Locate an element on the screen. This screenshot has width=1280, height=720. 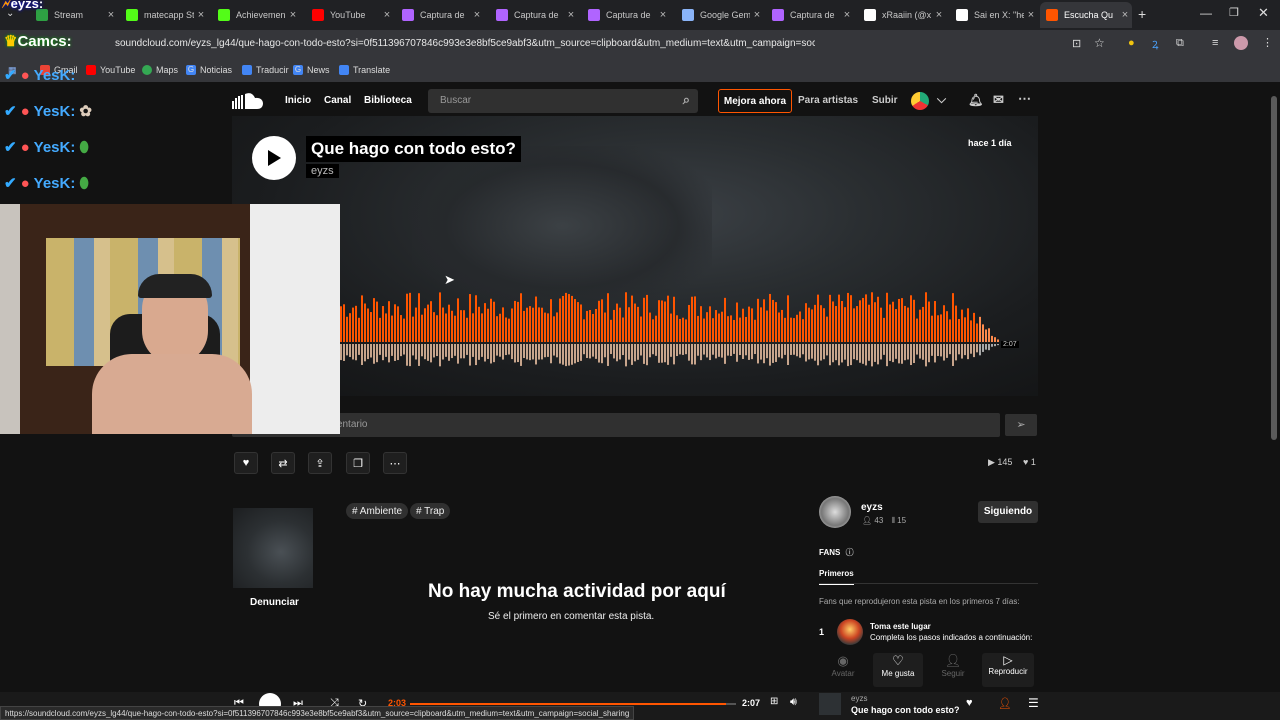
media-controls-icon: ≡ is located at coordinates (1215, 43).